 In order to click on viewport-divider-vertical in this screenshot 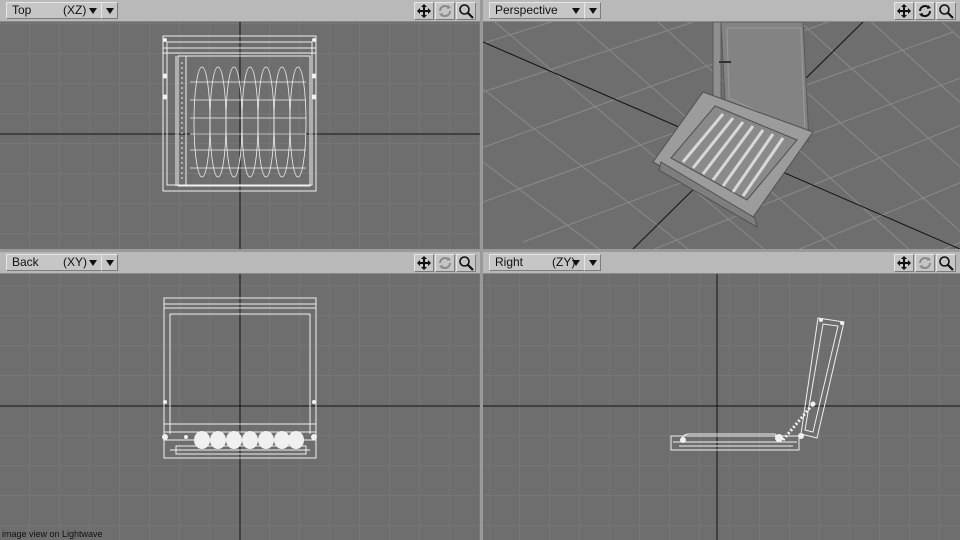, I will do `click(481, 270)`.